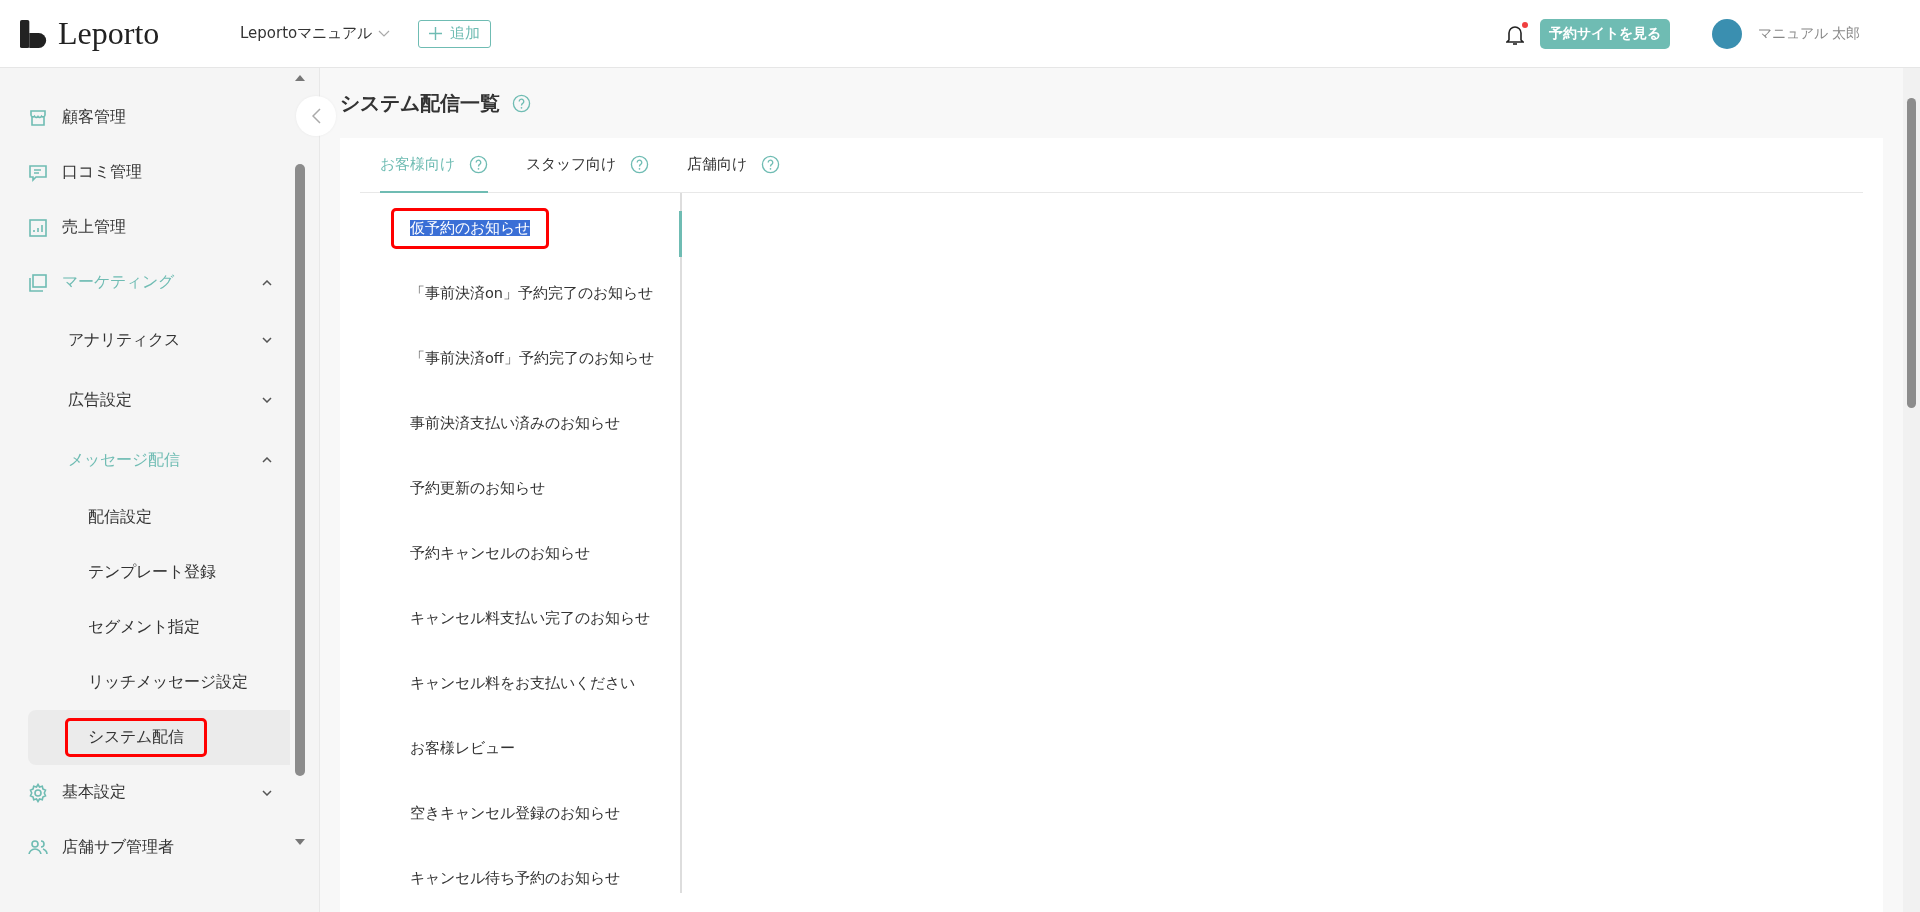 The height and width of the screenshot is (912, 1920). What do you see at coordinates (470, 228) in the screenshot?
I see `notification-type-item: 仮予約のお知らせ` at bounding box center [470, 228].